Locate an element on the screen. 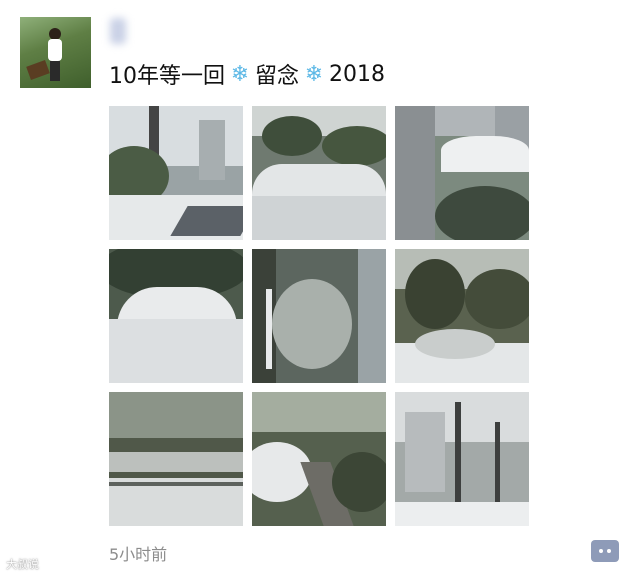 This screenshot has height=576, width=640. avatar-figure-body is located at coordinates (55, 50).